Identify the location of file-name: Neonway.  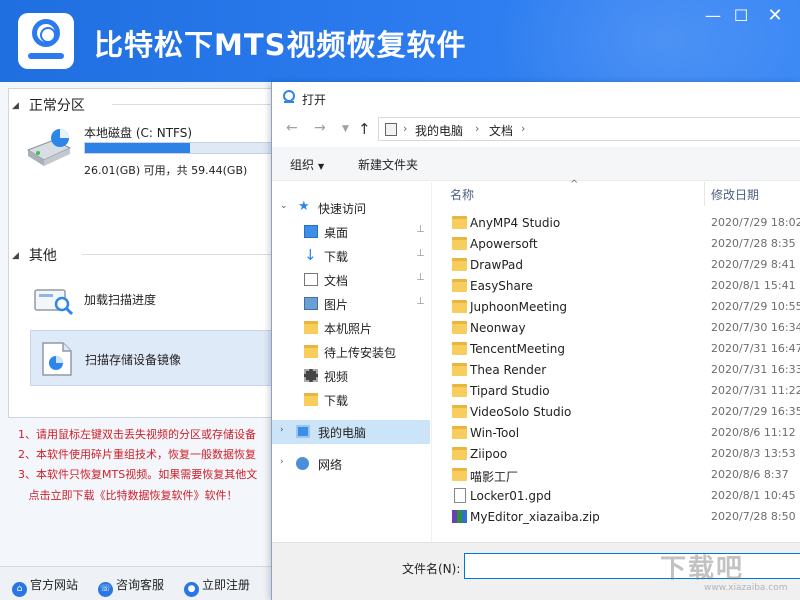
(498, 328).